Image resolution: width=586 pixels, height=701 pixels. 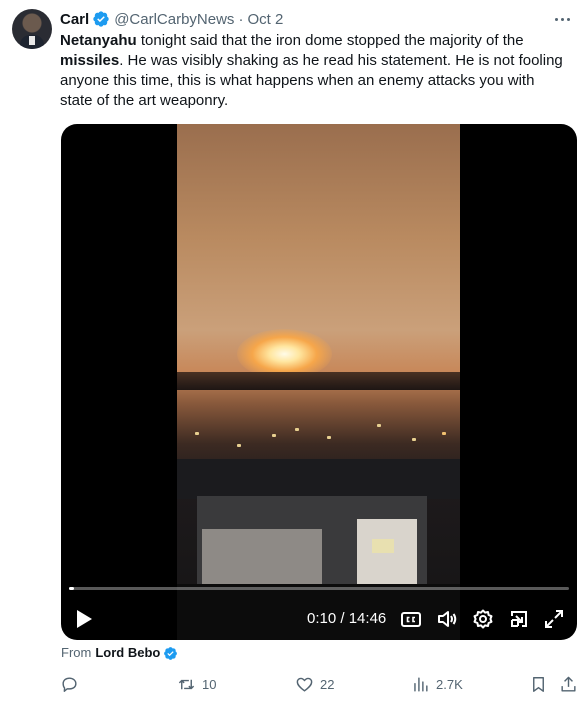 I want to click on author-name: Carl, so click(x=74, y=19).